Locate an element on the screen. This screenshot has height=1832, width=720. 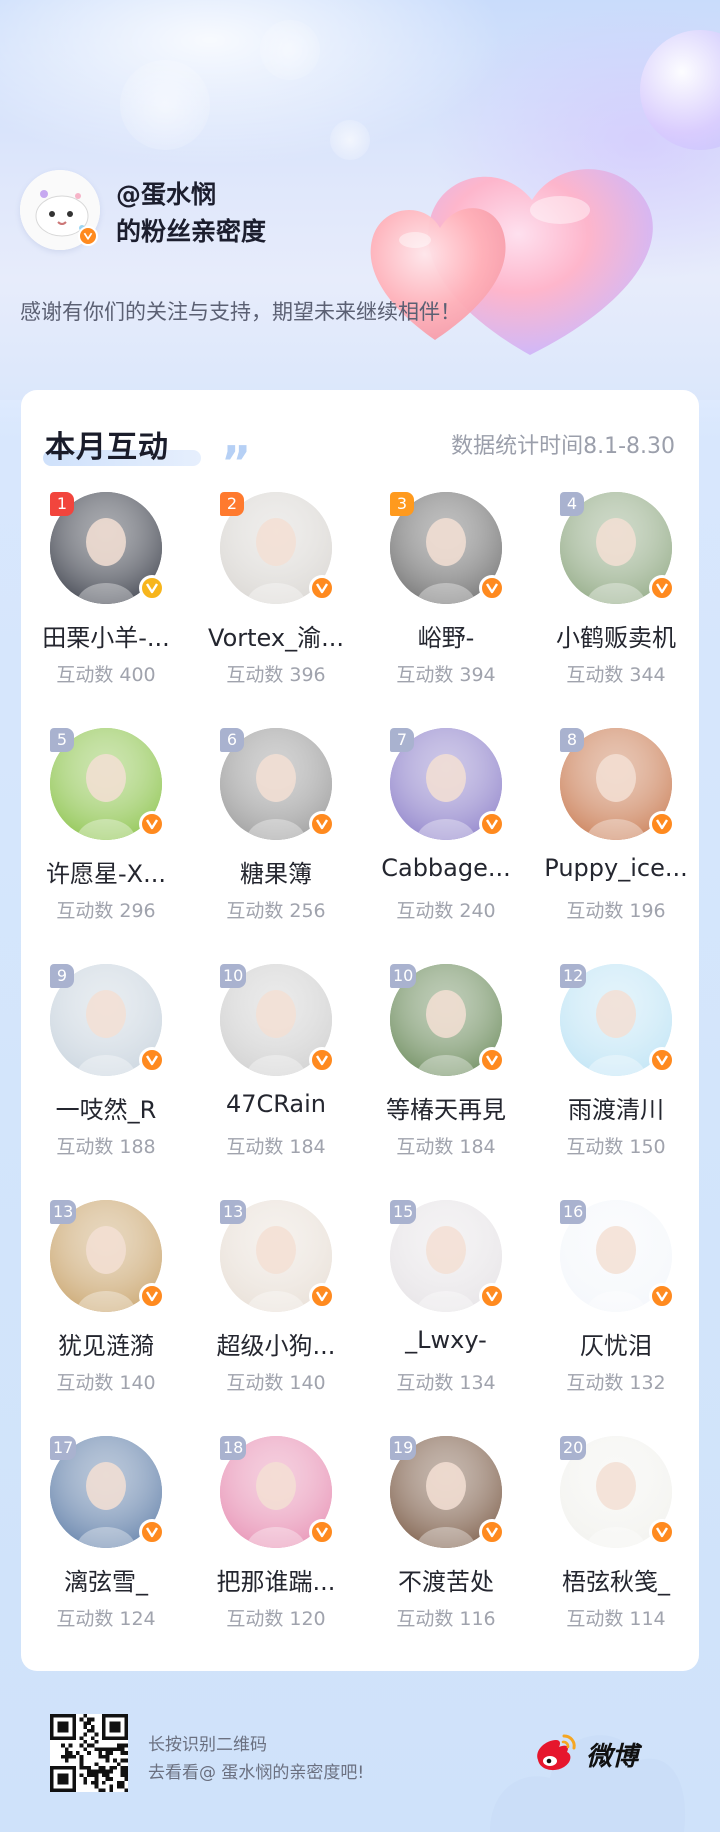
fan-item: 5 许愿星-X... 互动数 296 is located at coordinates (106, 846).